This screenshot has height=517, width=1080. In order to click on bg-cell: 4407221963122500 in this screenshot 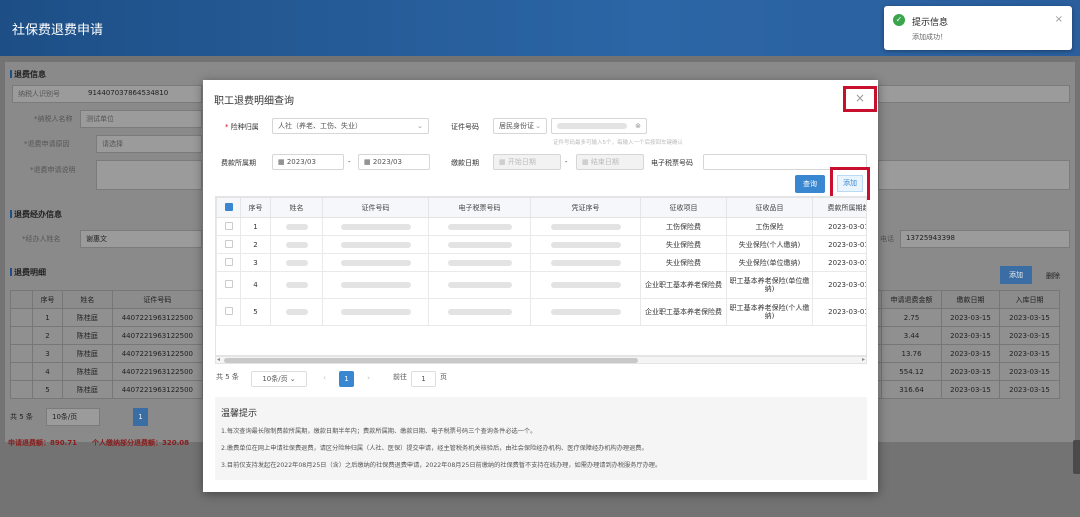, I will do `click(157, 389)`.